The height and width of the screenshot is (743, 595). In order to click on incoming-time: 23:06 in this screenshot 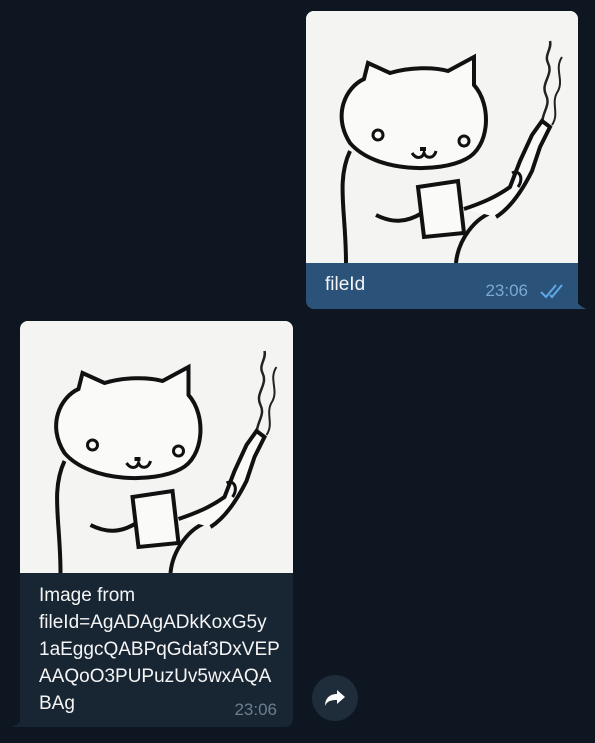, I will do `click(255, 709)`.